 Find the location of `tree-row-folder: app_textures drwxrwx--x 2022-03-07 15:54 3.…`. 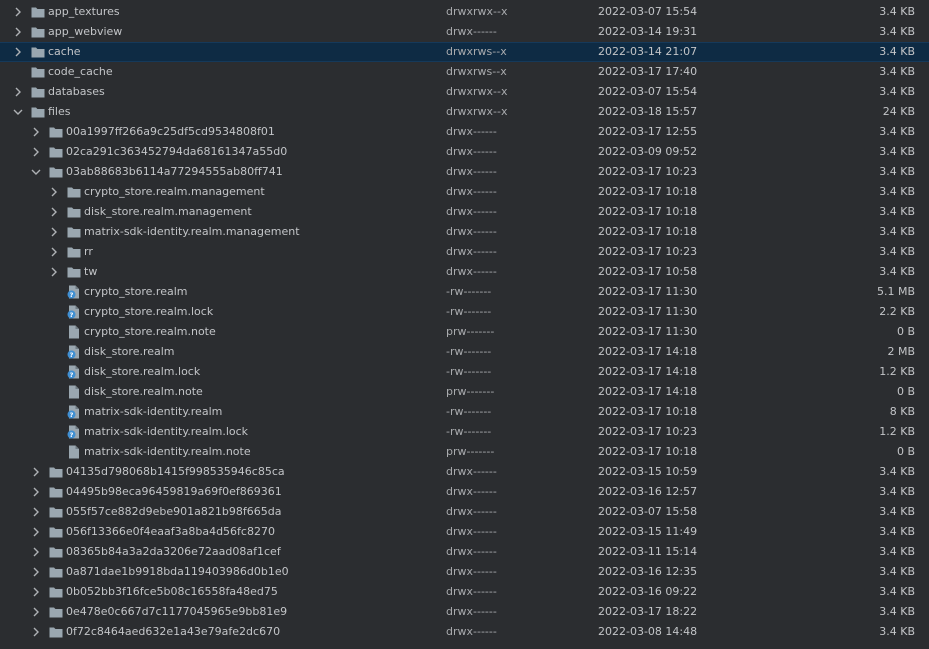

tree-row-folder: app_textures drwxrwx--x 2022-03-07 15:54 3.… is located at coordinates (464, 12).